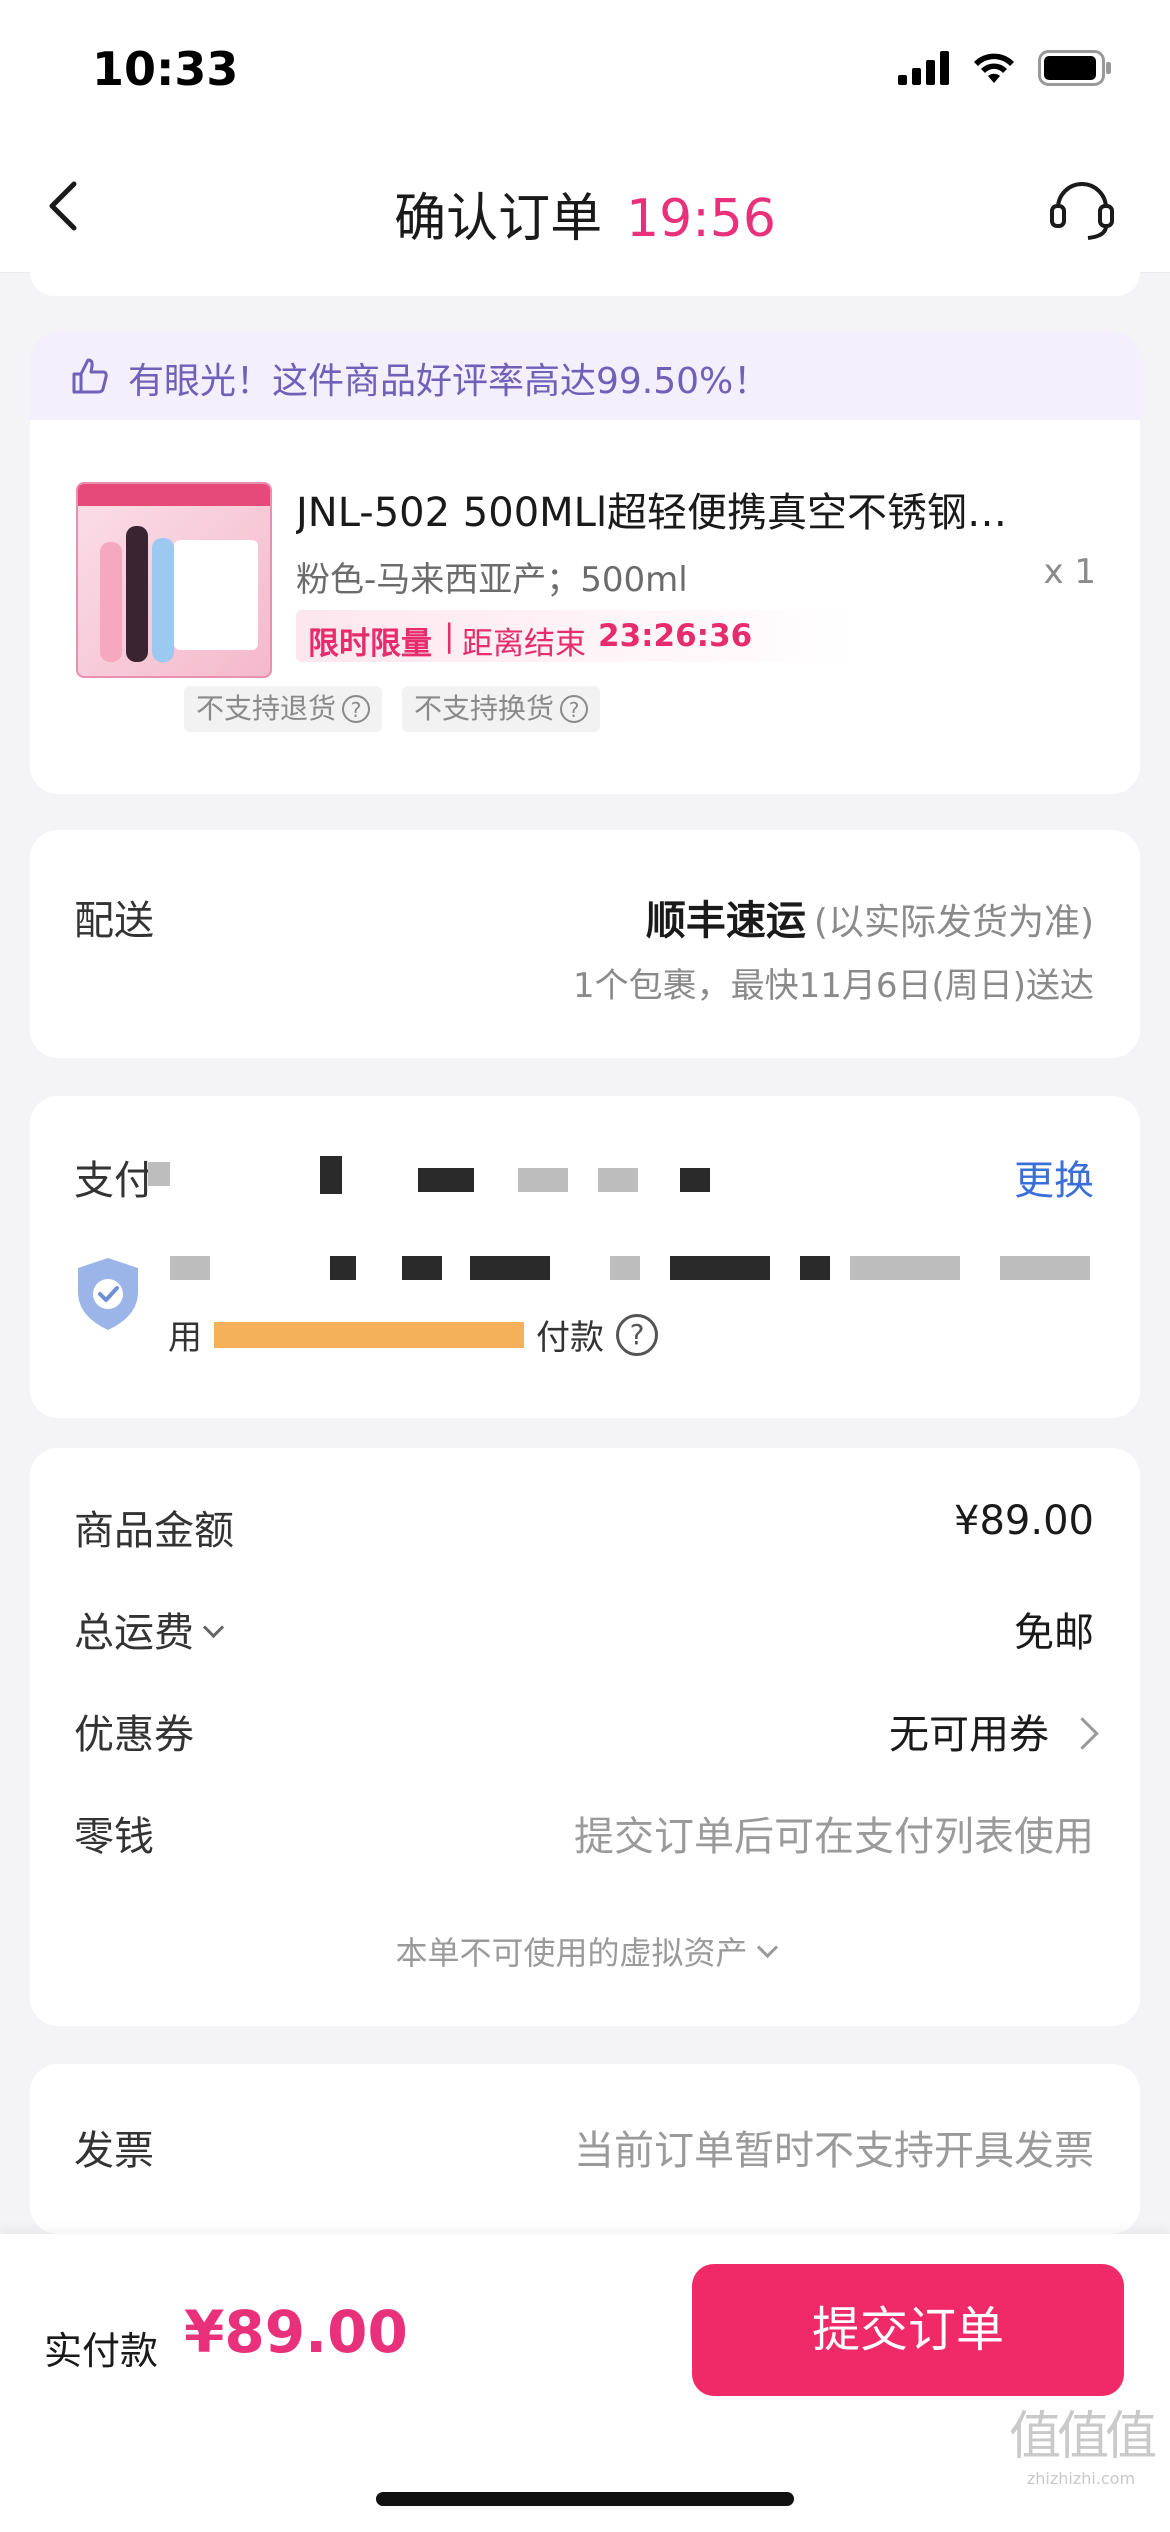 The width and height of the screenshot is (1170, 2532). What do you see at coordinates (134, 1633) in the screenshot?
I see `shipping-label-text: 总运费` at bounding box center [134, 1633].